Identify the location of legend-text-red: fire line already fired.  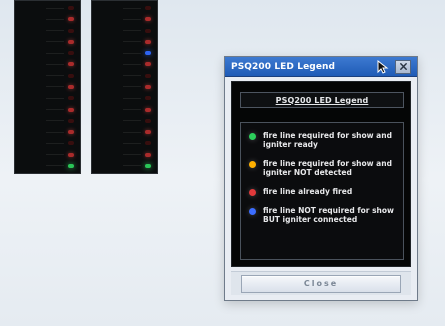
(308, 191).